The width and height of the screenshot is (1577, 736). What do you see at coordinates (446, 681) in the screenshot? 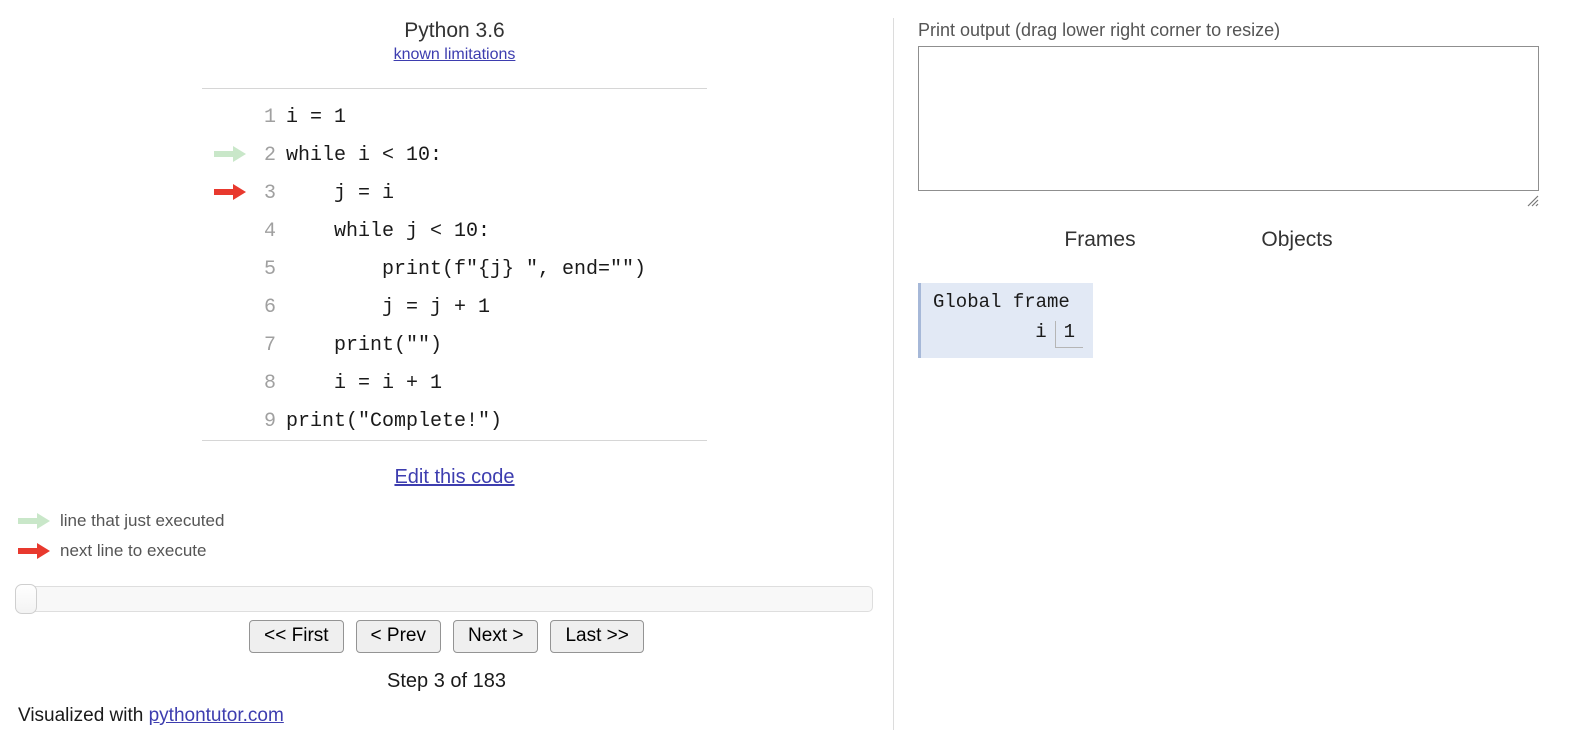
I see `step-counter: Step 3 of 183` at bounding box center [446, 681].